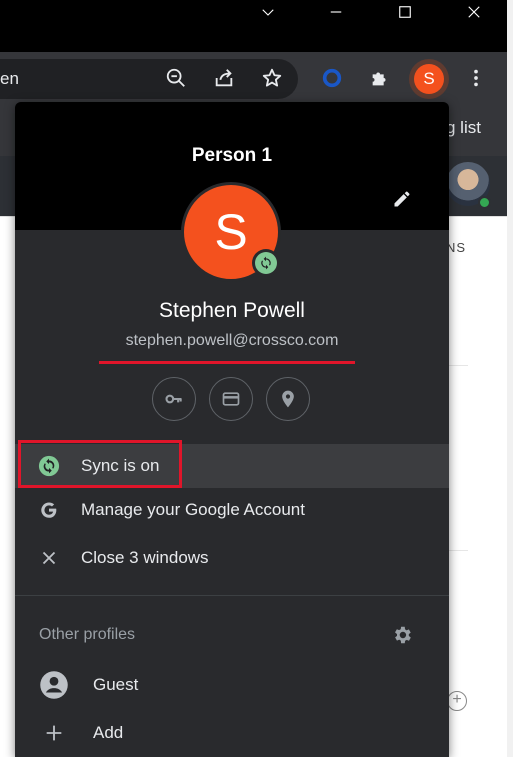 This screenshot has width=513, height=757. I want to click on key-icon, so click(173, 399).